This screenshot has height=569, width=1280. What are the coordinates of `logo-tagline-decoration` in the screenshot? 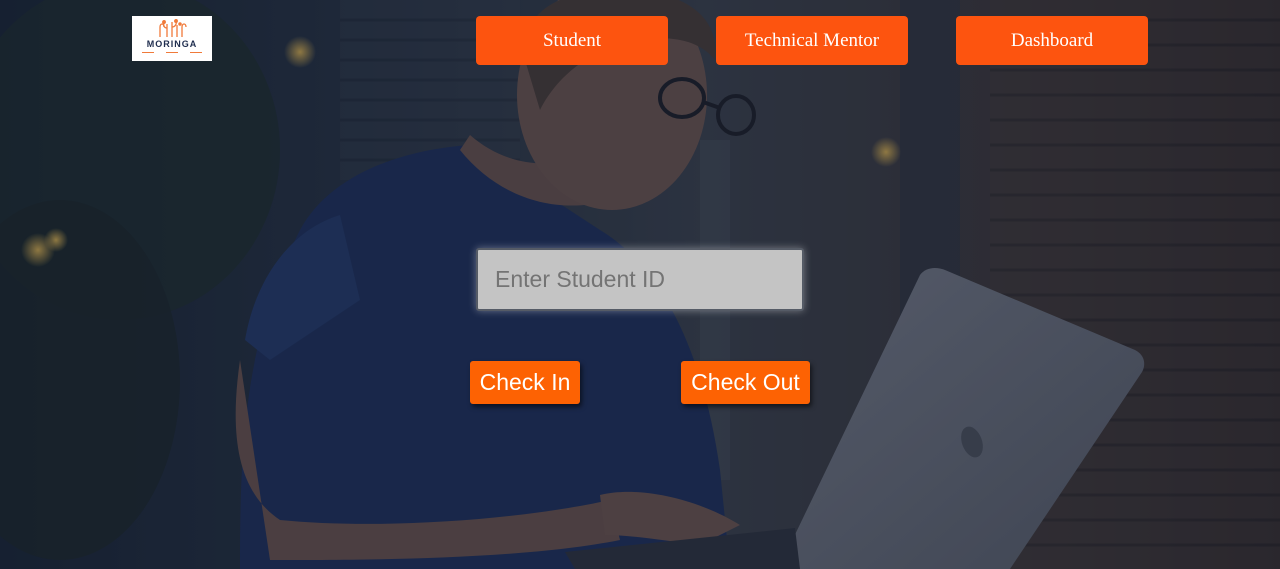 It's located at (172, 53).